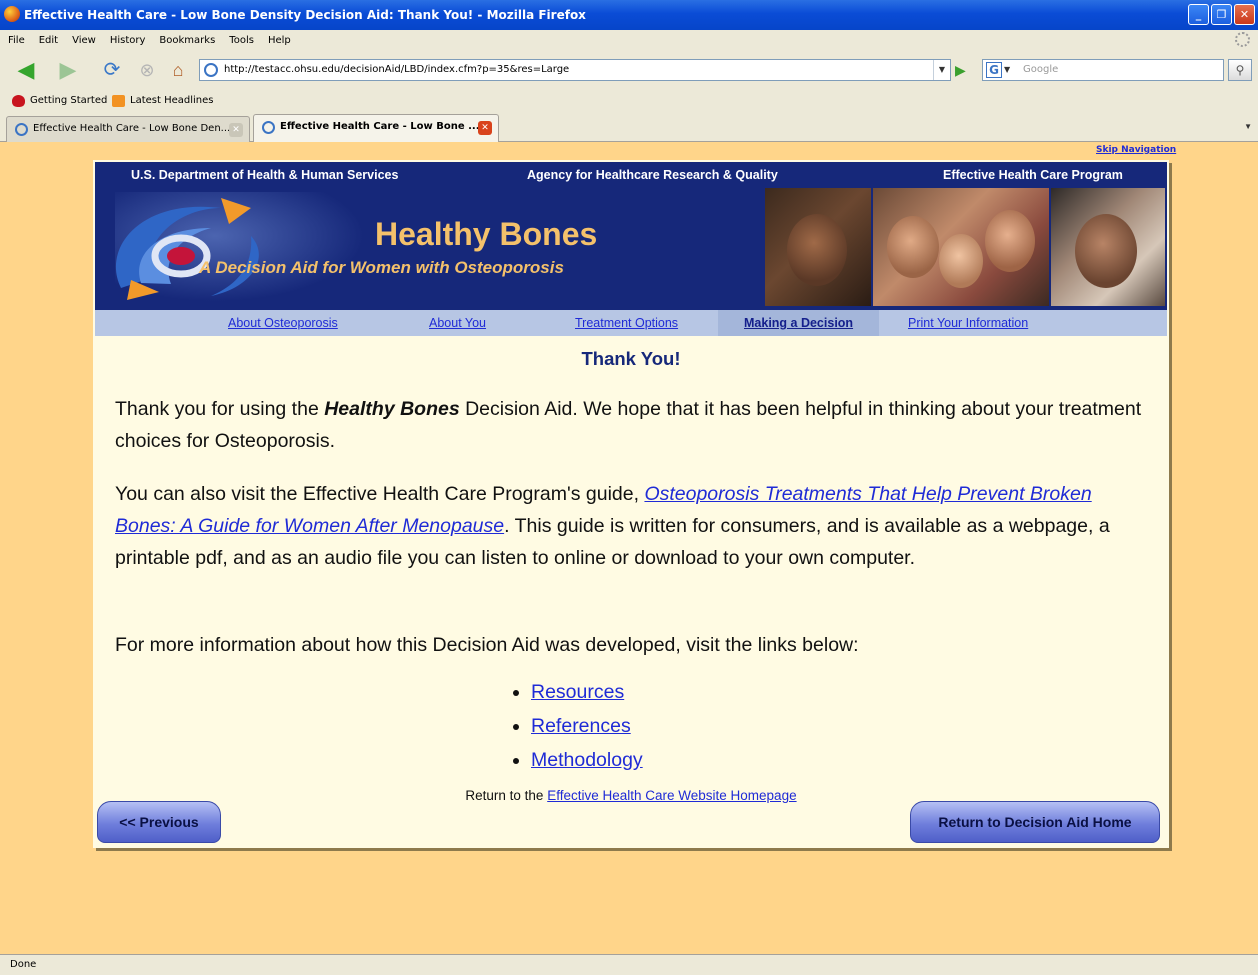  What do you see at coordinates (941, 70) in the screenshot?
I see `chevron-down-icon: ▼` at bounding box center [941, 70].